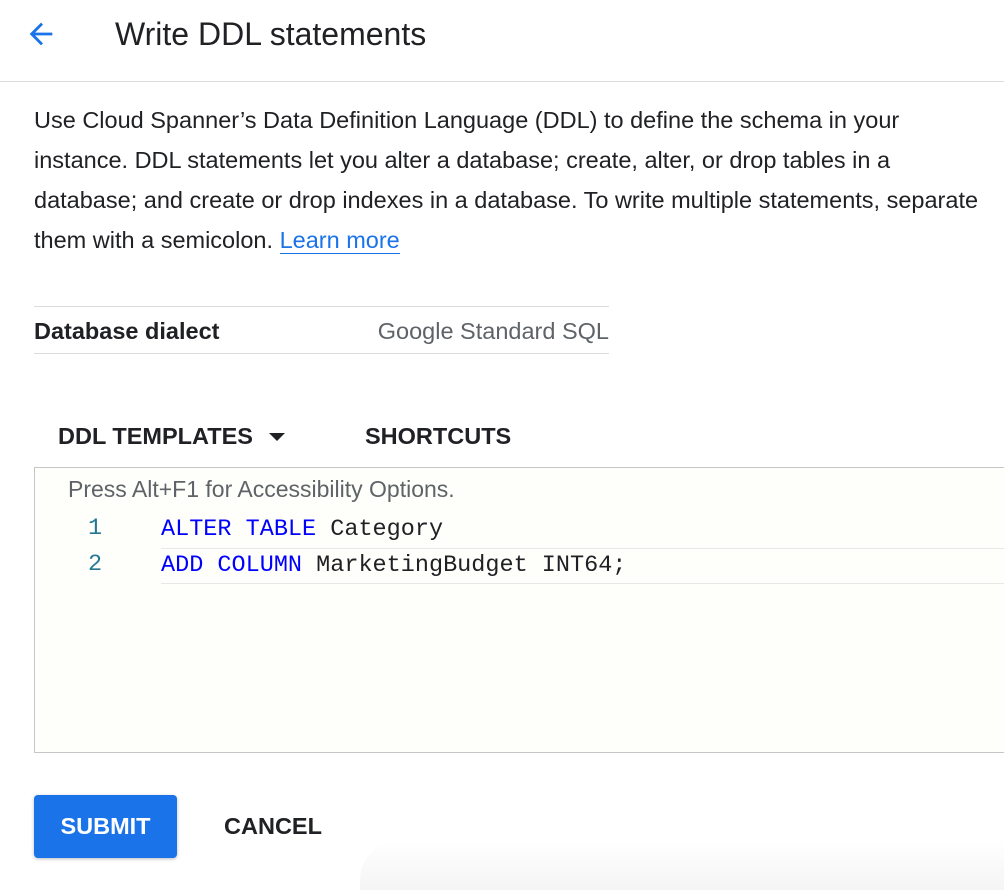 The width and height of the screenshot is (1004, 890). I want to click on back-button, so click(41, 34).